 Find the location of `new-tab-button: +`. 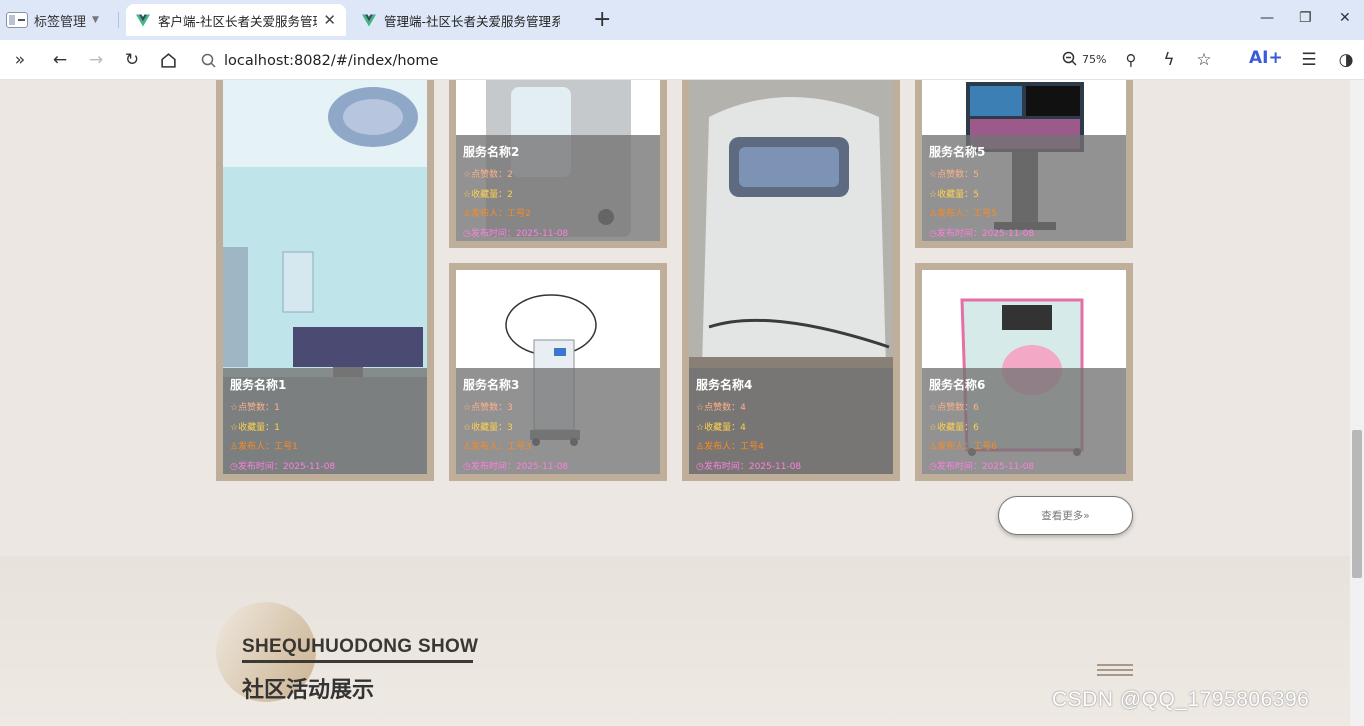

new-tab-button: + is located at coordinates (602, 19).